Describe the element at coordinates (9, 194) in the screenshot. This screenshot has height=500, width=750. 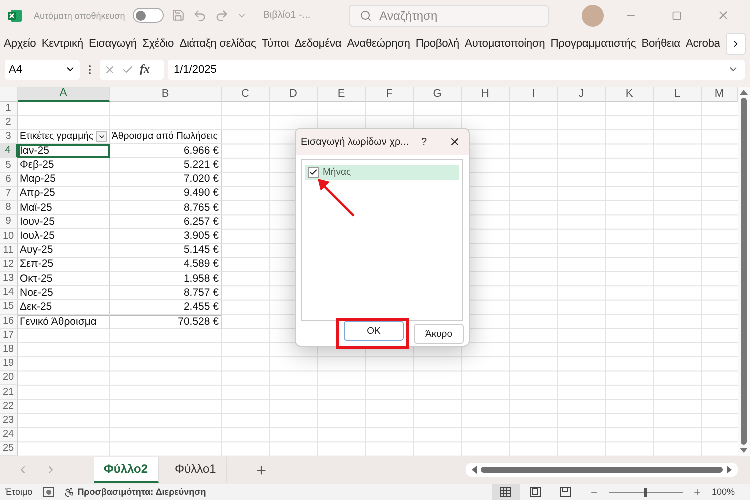
I see `row-header: 7` at that location.